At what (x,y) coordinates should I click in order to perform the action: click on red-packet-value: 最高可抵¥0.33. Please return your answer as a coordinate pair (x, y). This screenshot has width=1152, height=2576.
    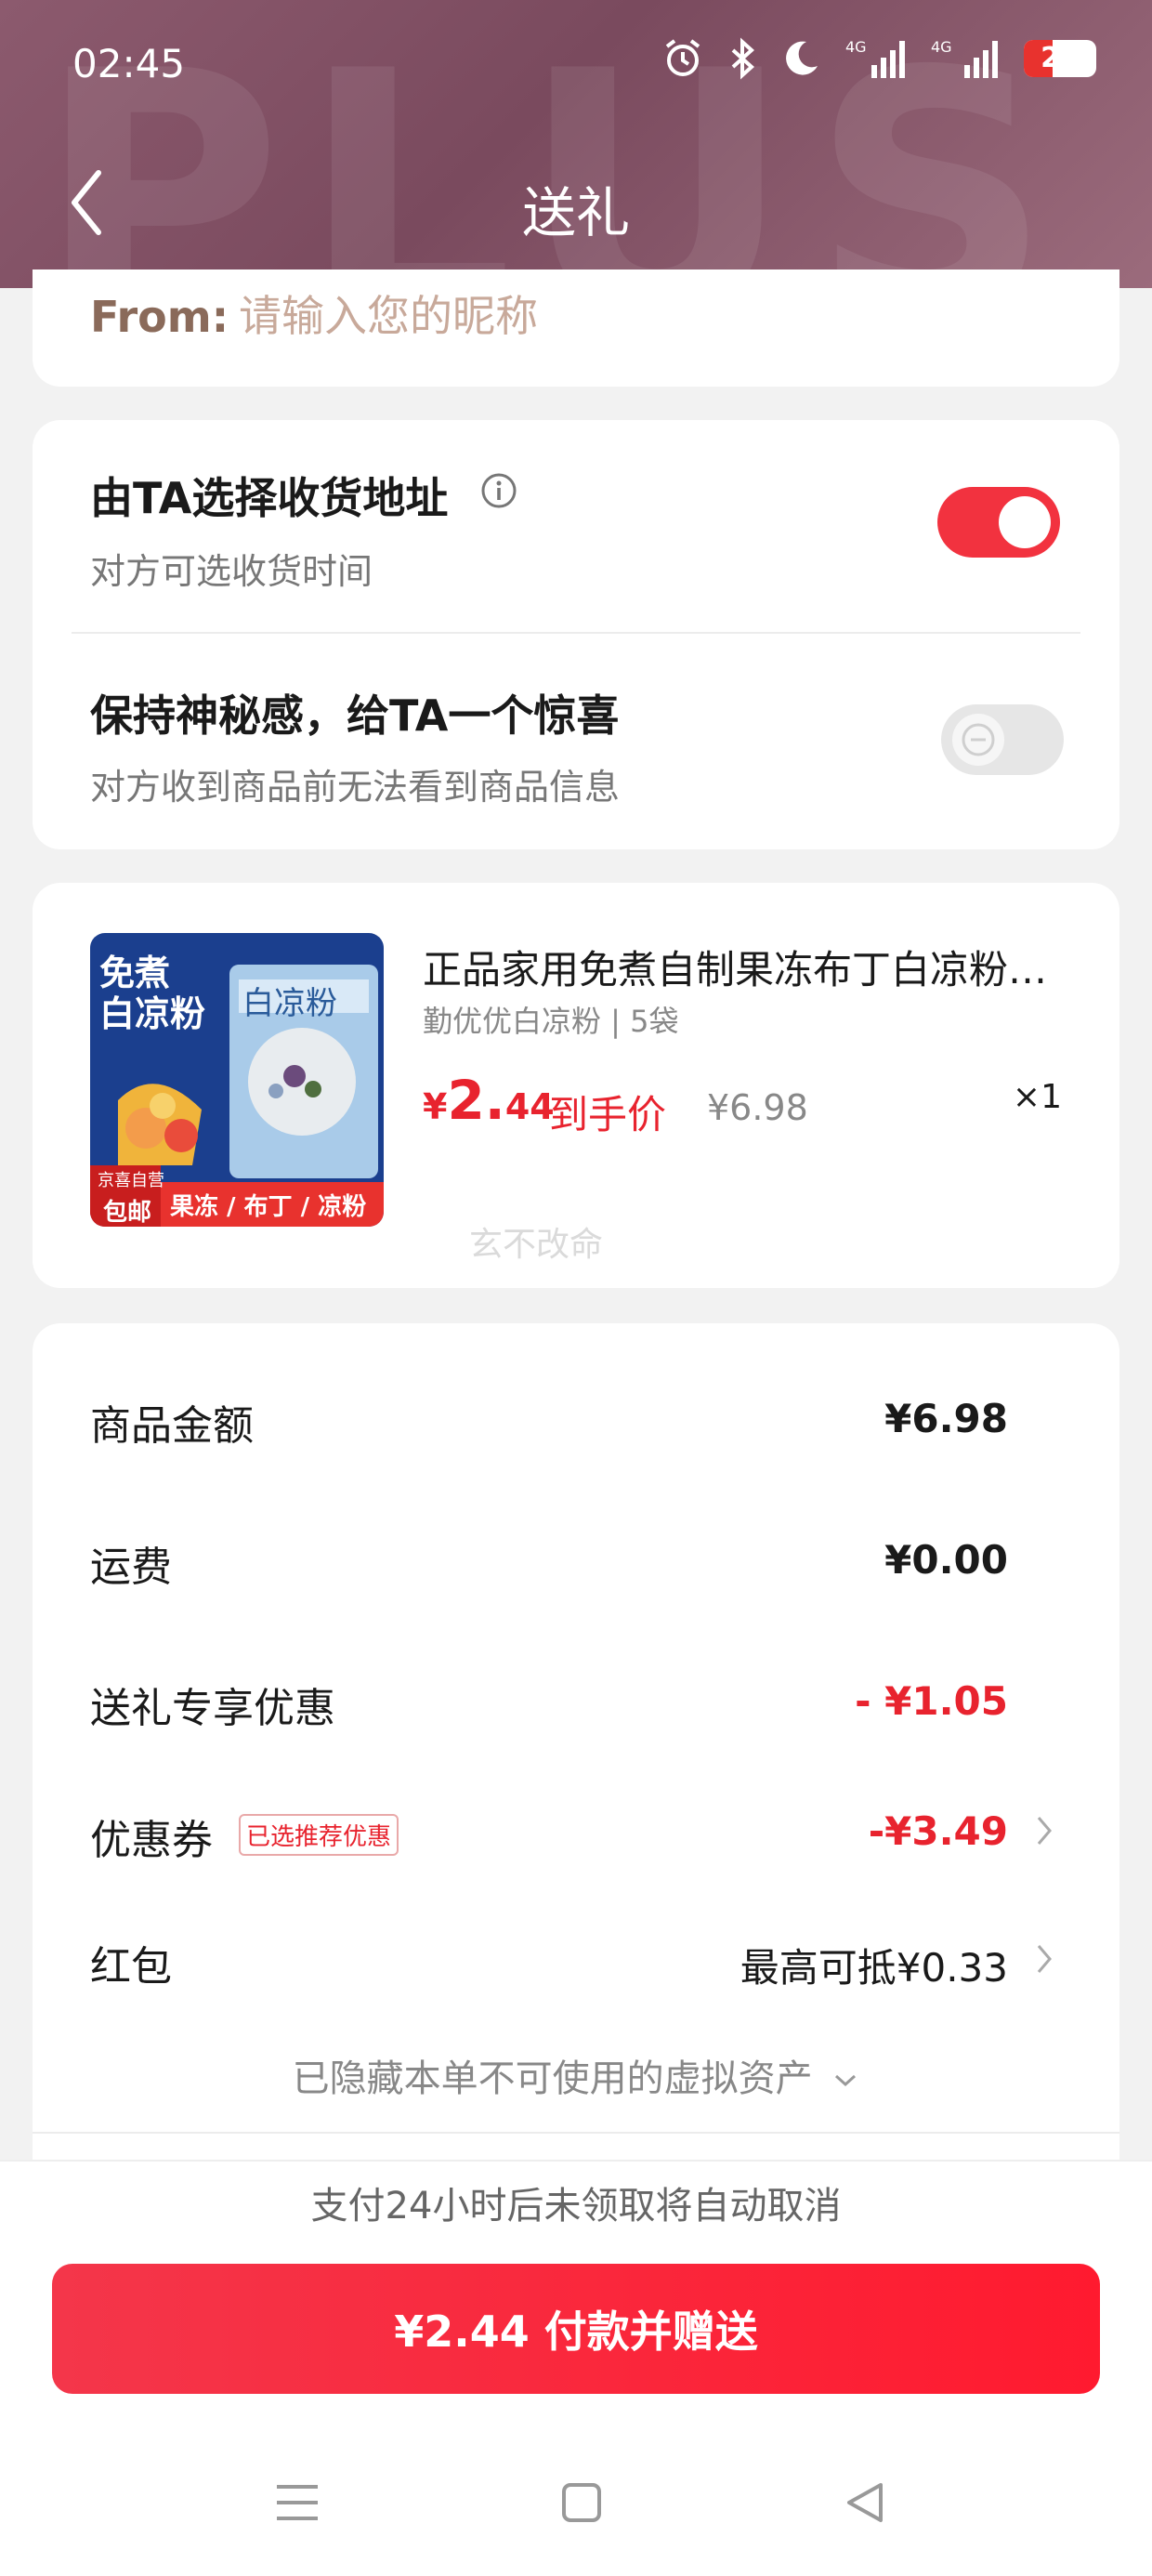
    Looking at the image, I should click on (874, 1965).